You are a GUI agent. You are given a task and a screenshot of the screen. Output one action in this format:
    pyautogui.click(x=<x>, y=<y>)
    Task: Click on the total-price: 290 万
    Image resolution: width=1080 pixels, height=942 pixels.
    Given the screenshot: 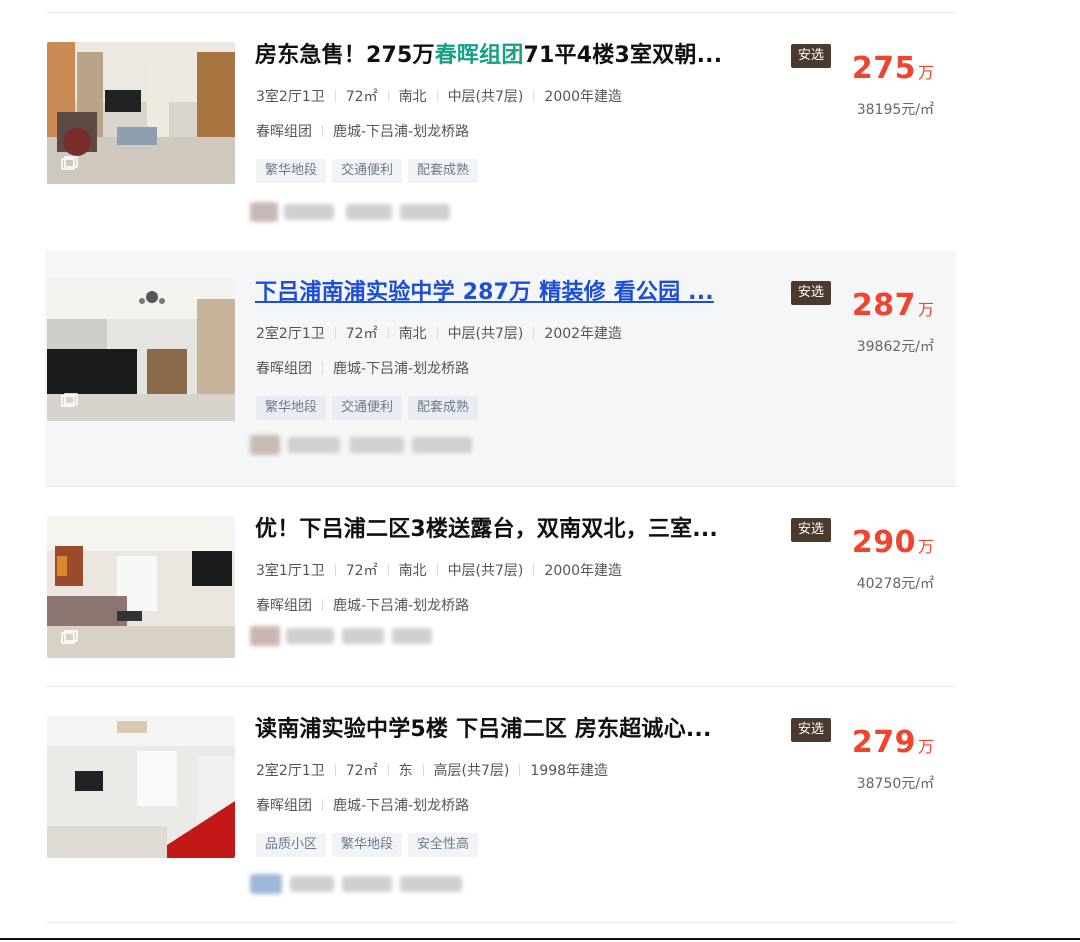 What is the action you would take?
    pyautogui.click(x=892, y=542)
    